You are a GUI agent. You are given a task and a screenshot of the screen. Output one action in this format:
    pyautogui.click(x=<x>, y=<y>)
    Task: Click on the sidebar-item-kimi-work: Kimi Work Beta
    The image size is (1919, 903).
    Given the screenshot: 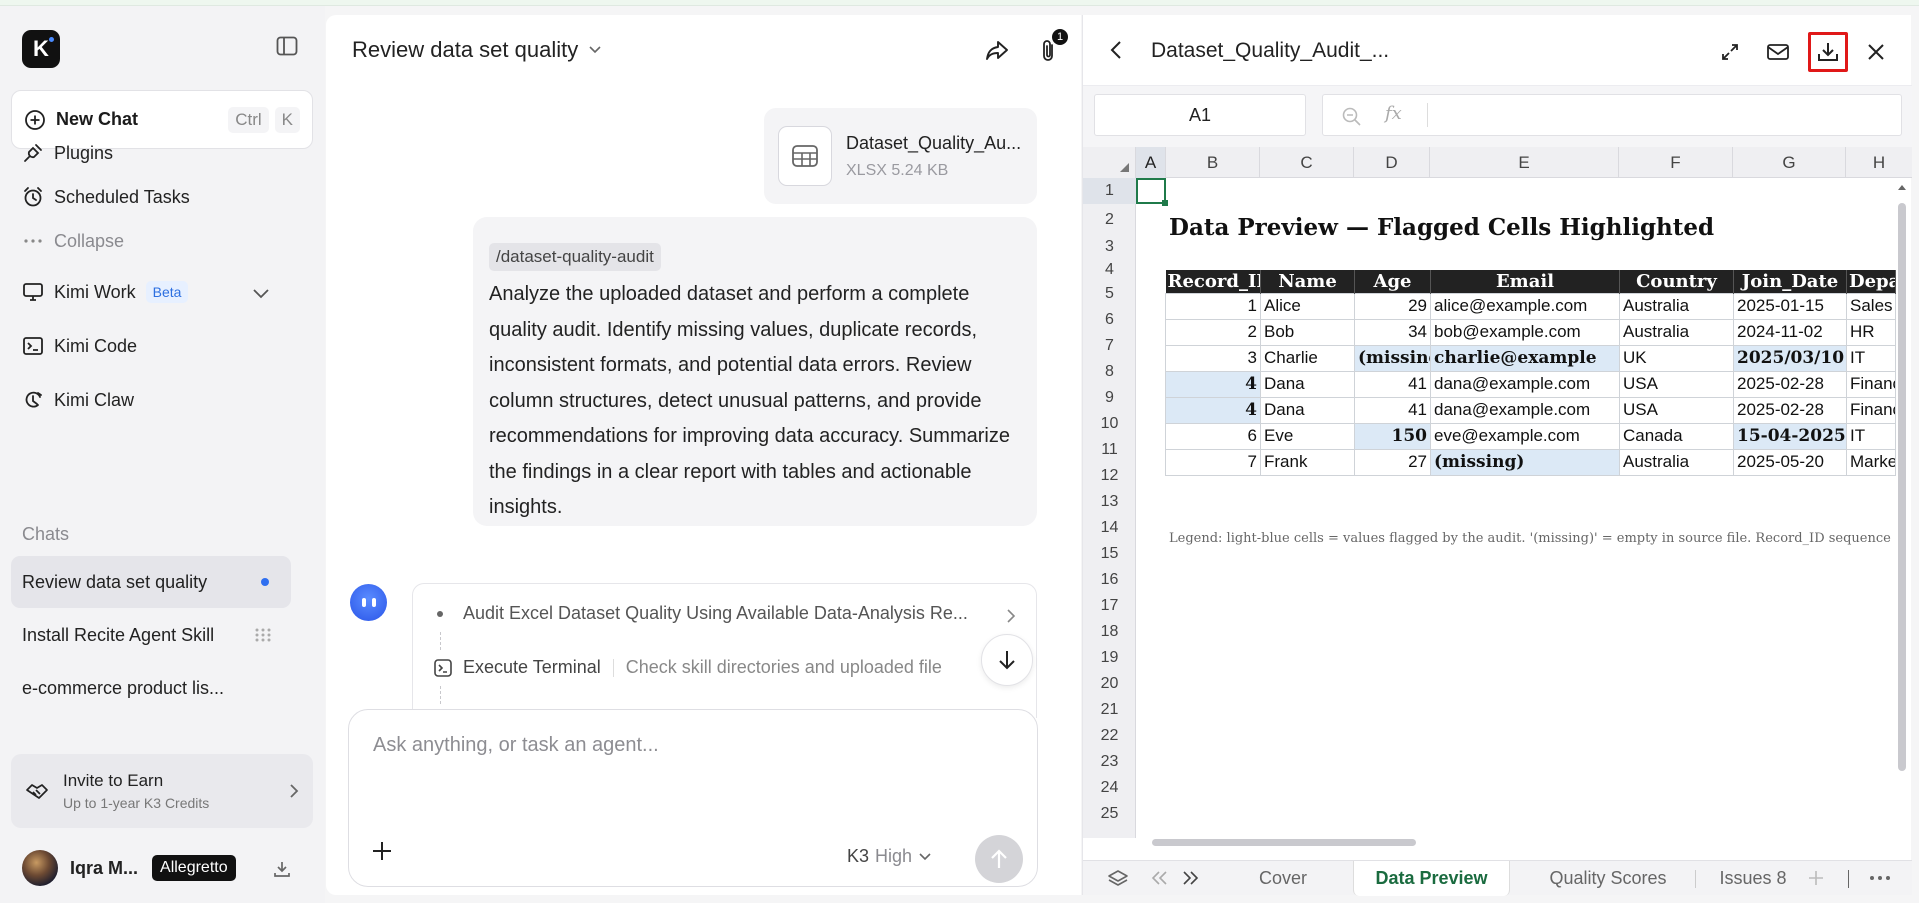 What is the action you would take?
    pyautogui.click(x=105, y=292)
    